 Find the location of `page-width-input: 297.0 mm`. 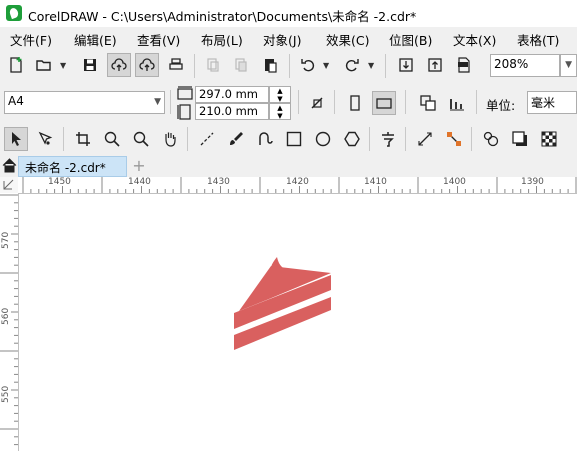

page-width-input: 297.0 mm is located at coordinates (232, 94).